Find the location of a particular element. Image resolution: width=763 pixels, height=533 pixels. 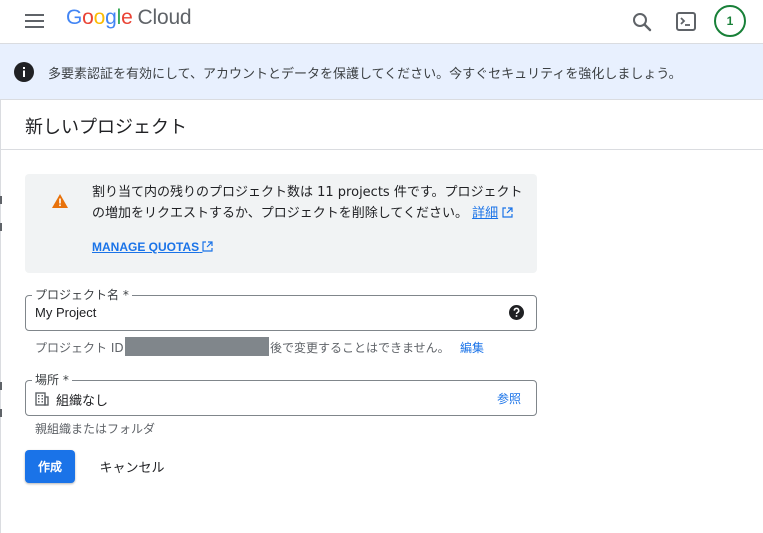

search-icon is located at coordinates (642, 22).